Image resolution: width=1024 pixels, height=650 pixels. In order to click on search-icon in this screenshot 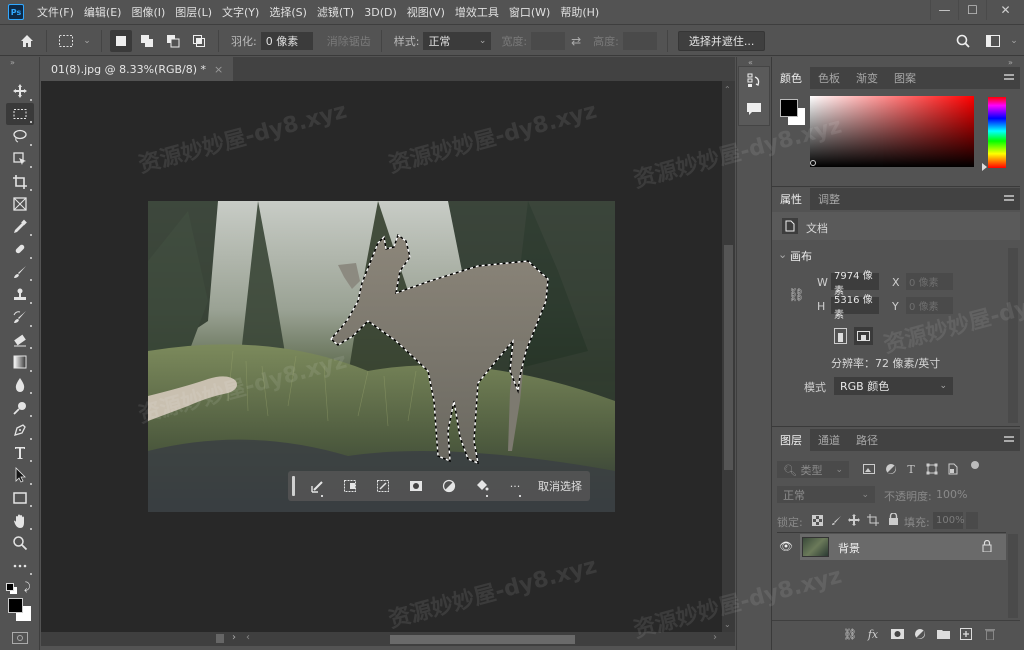, I will do `click(963, 41)`.